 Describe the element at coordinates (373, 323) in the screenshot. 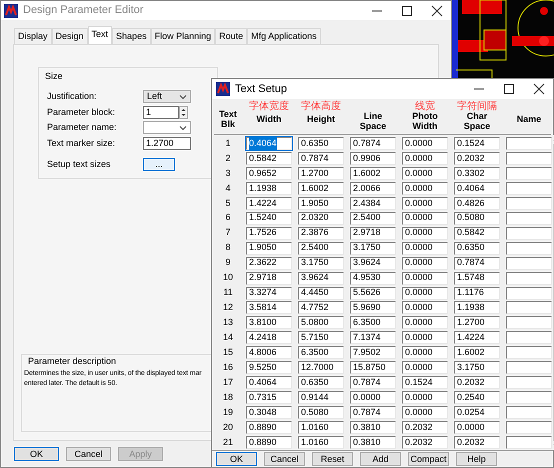

I see `value-field: 6.3500` at that location.